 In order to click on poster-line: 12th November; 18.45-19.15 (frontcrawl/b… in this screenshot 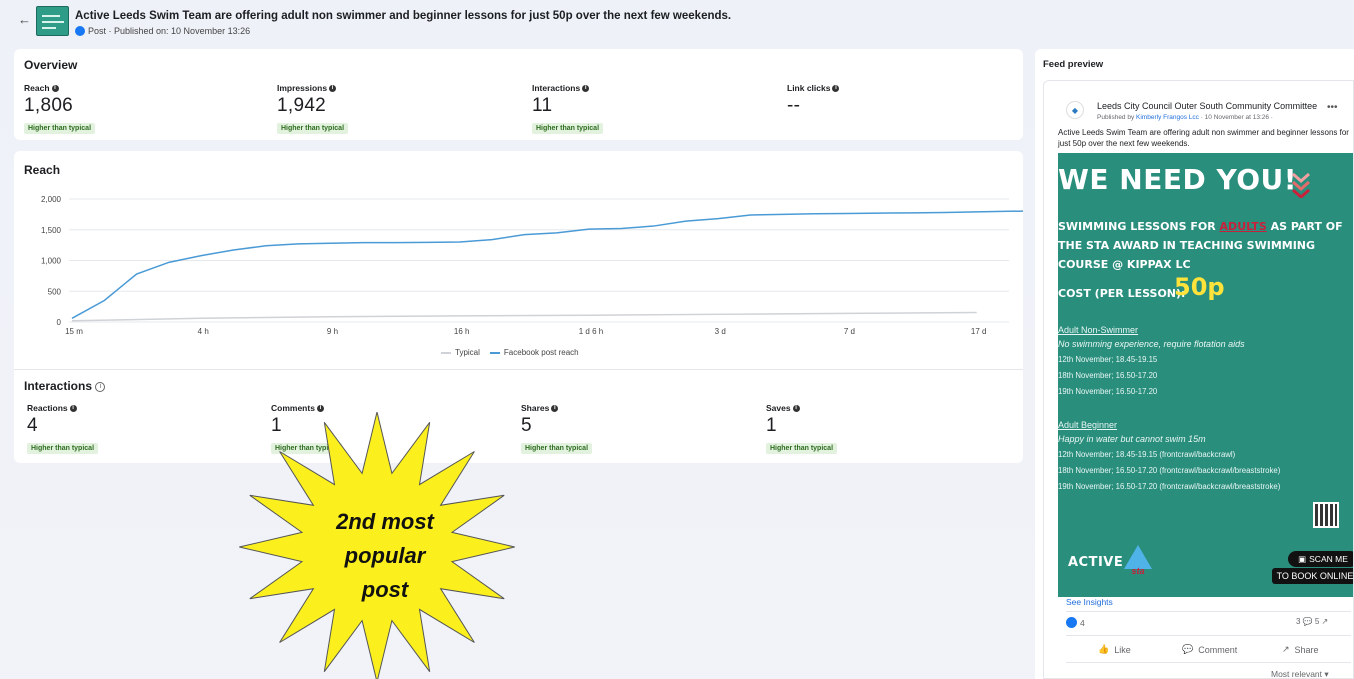, I will do `click(1147, 454)`.